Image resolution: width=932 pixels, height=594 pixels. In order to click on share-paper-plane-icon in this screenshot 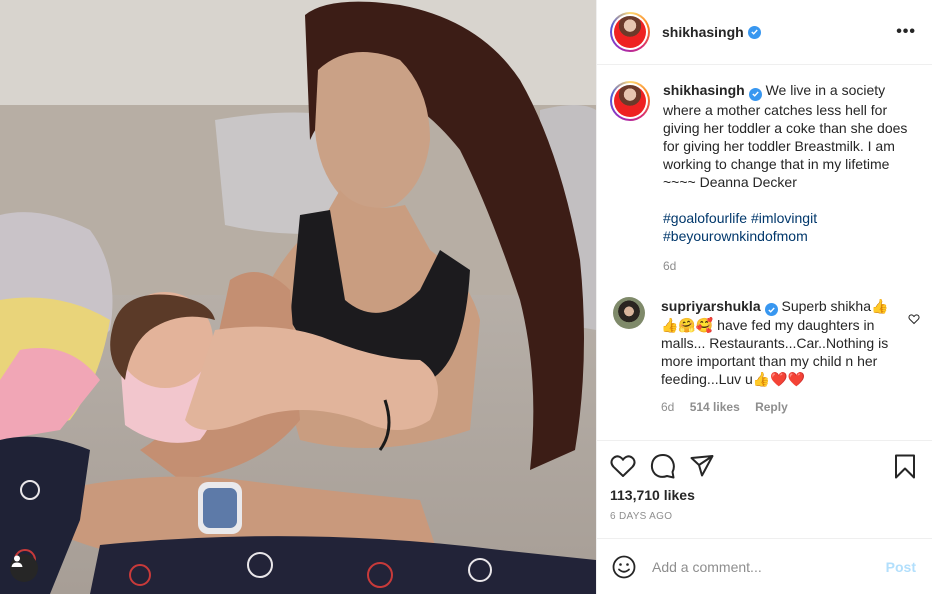, I will do `click(702, 466)`.